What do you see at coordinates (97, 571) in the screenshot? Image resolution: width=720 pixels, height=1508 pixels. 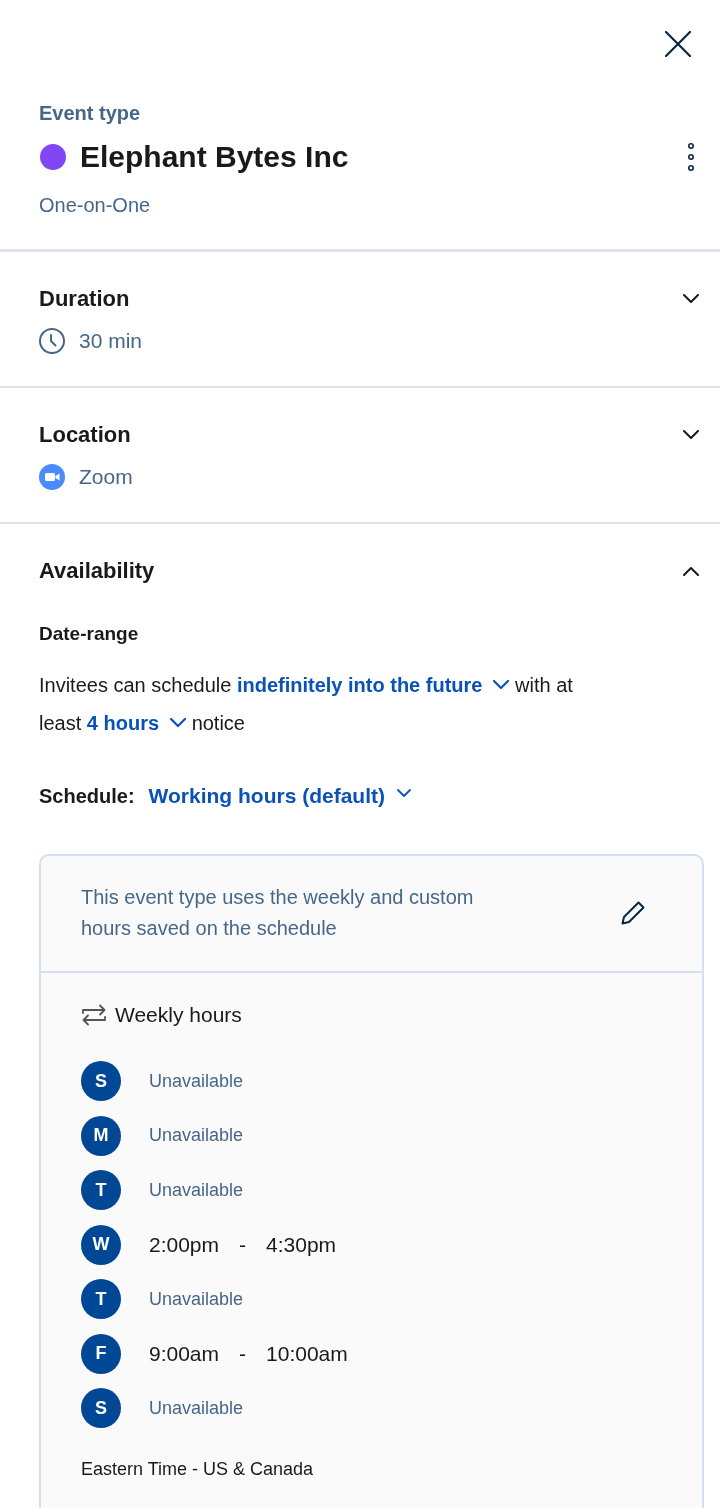 I see `section-title: Availability` at bounding box center [97, 571].